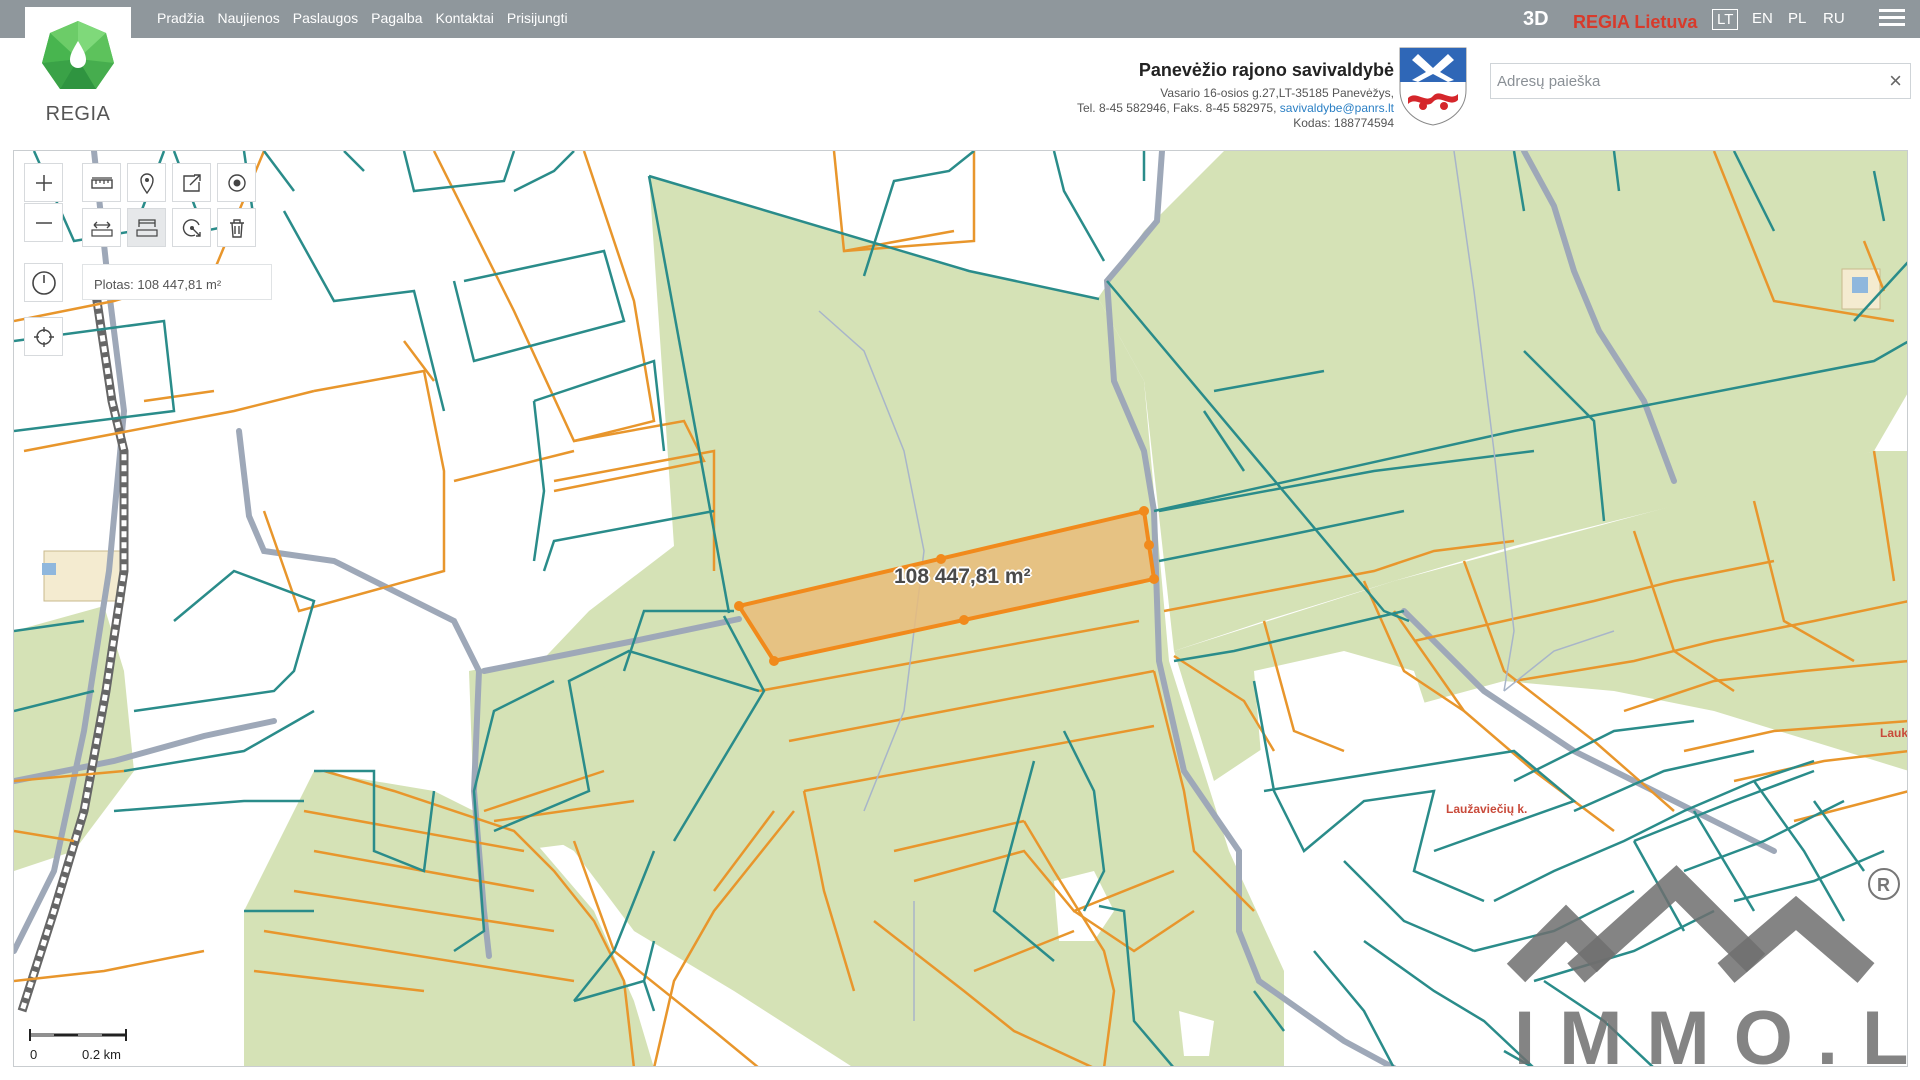  I want to click on export-icon, so click(191, 182).